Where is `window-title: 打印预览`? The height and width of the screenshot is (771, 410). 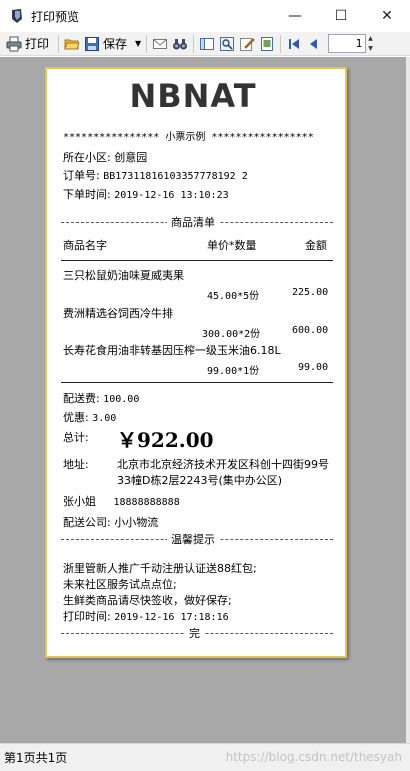 window-title: 打印预览 is located at coordinates (55, 16).